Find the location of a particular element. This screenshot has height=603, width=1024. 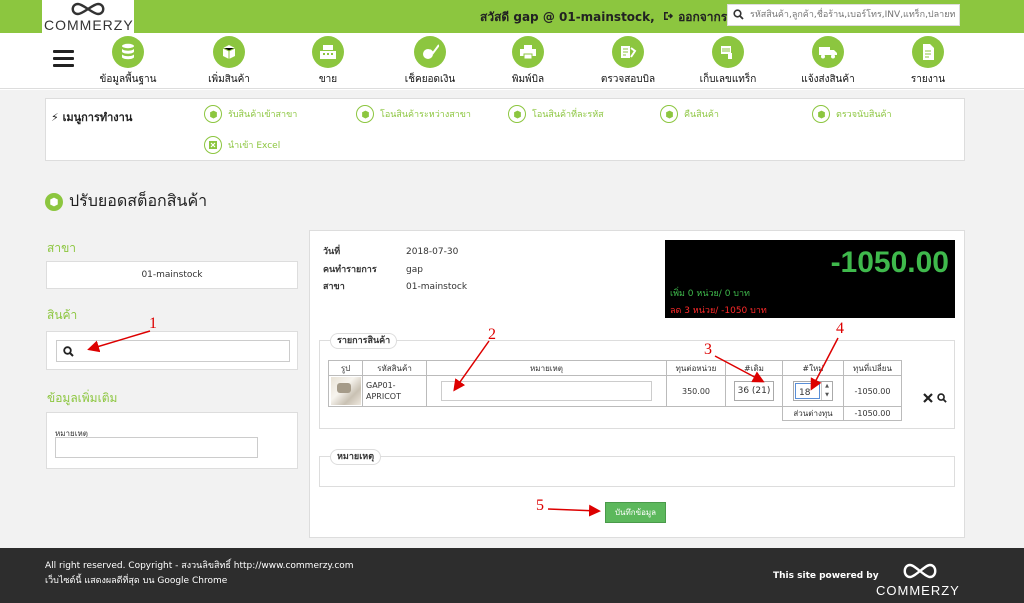

footer-brand-name: COMMERZY is located at coordinates (918, 590).